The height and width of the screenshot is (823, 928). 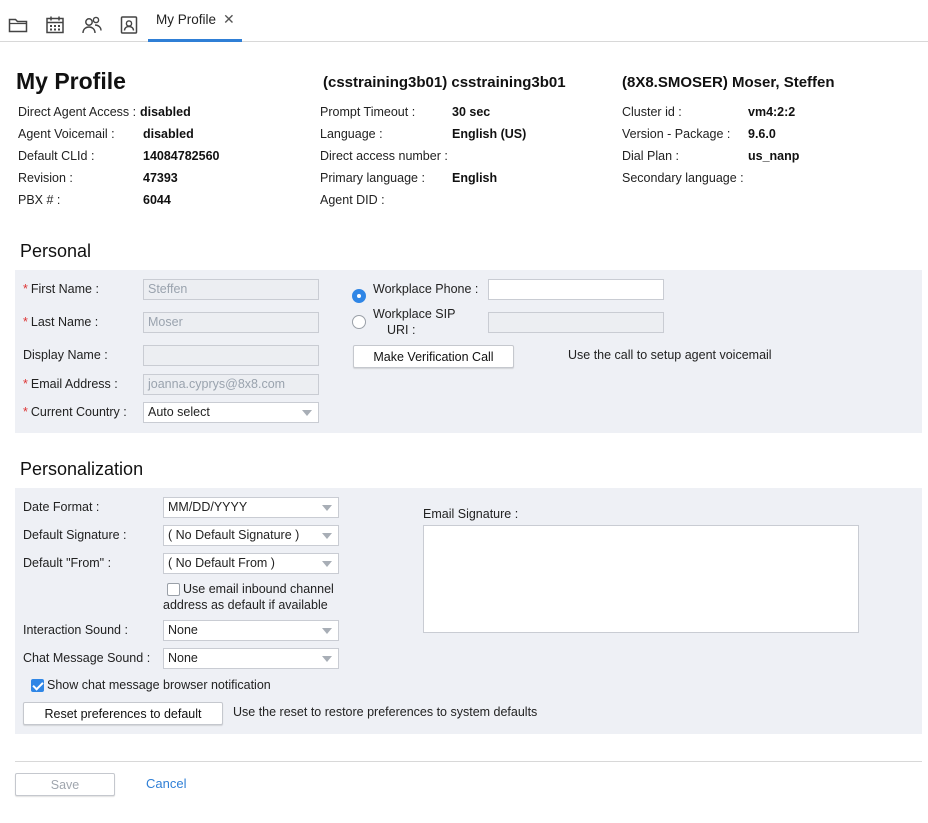 I want to click on email-signature-label: Email Signature :, so click(x=471, y=514).